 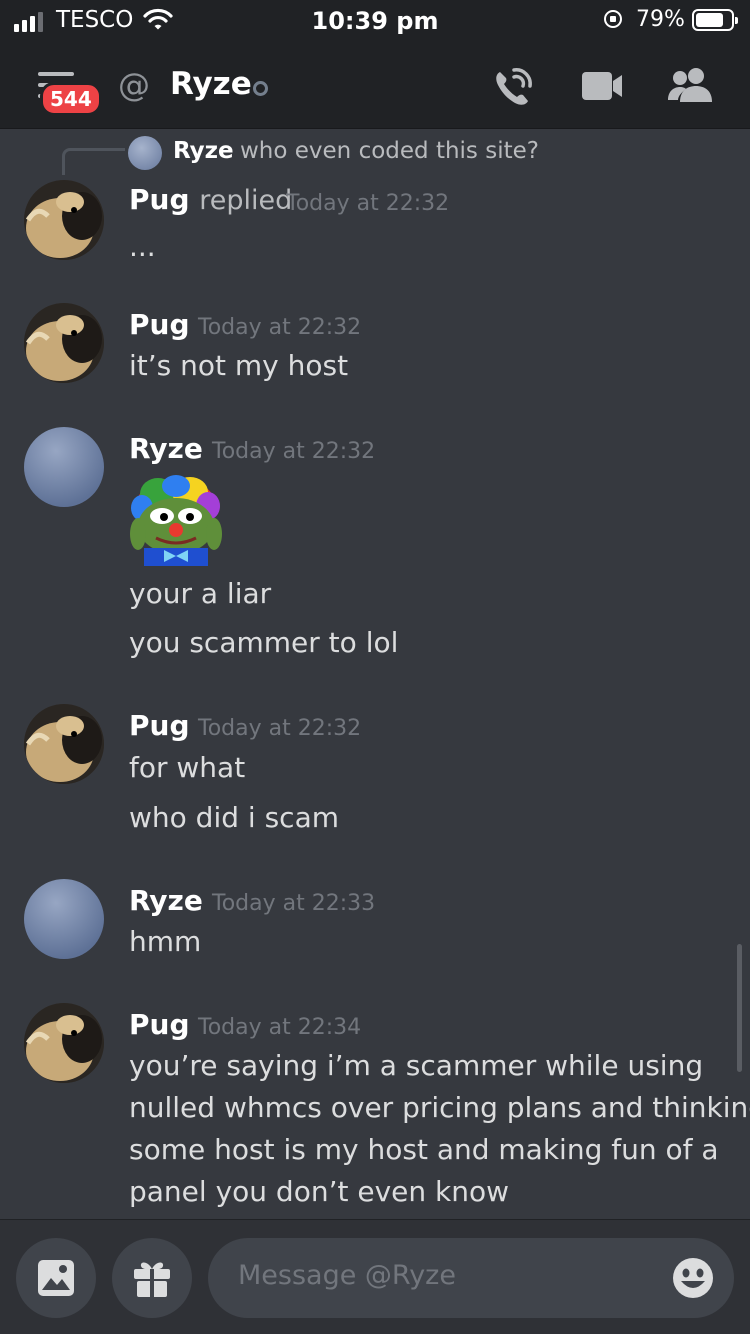 I want to click on reply-preview-text: who even coded this site?, so click(x=389, y=151).